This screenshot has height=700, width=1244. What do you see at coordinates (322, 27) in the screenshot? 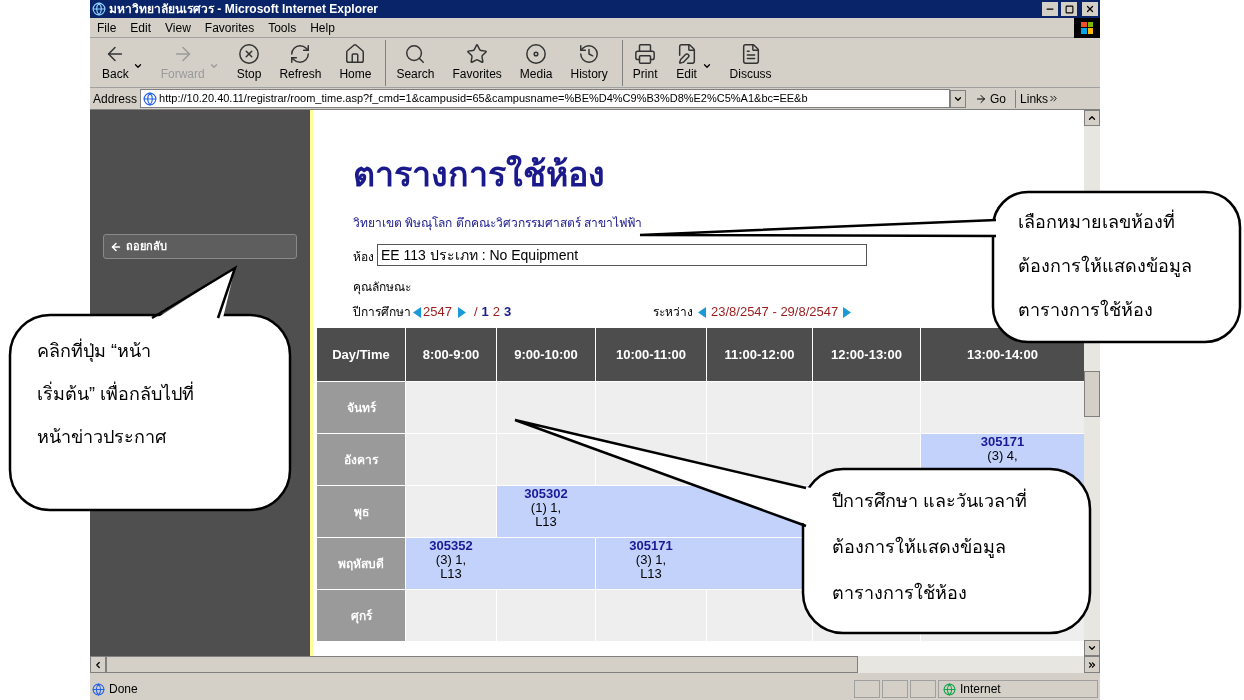
I see `menu-item: Help` at bounding box center [322, 27].